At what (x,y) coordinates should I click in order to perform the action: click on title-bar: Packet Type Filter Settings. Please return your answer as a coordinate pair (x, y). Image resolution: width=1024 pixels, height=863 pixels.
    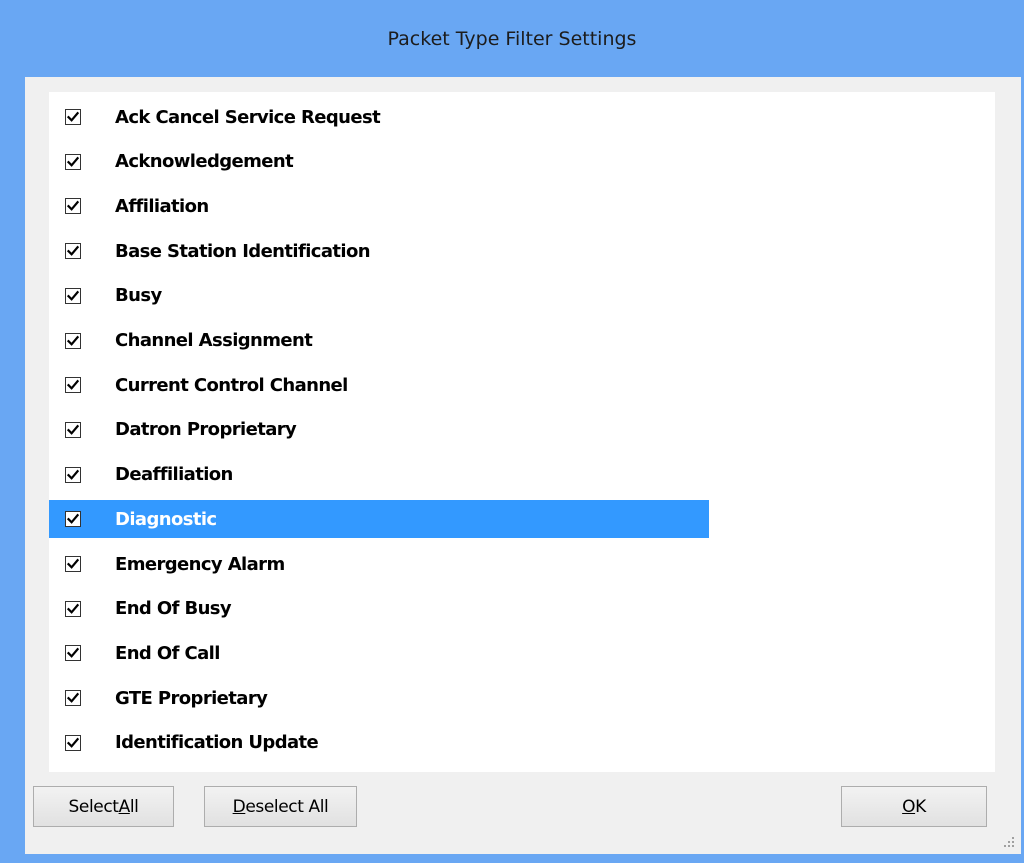
    Looking at the image, I should click on (512, 39).